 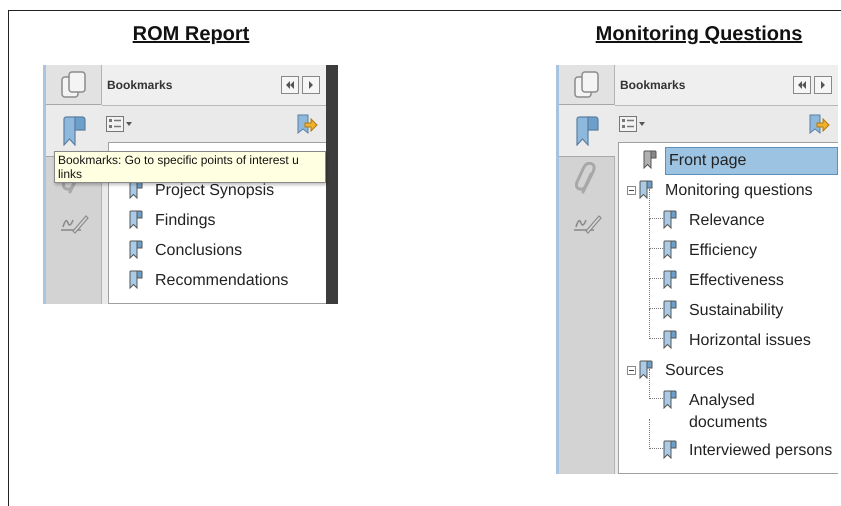 I want to click on bookmark-item: Horizontal issues, so click(x=750, y=341).